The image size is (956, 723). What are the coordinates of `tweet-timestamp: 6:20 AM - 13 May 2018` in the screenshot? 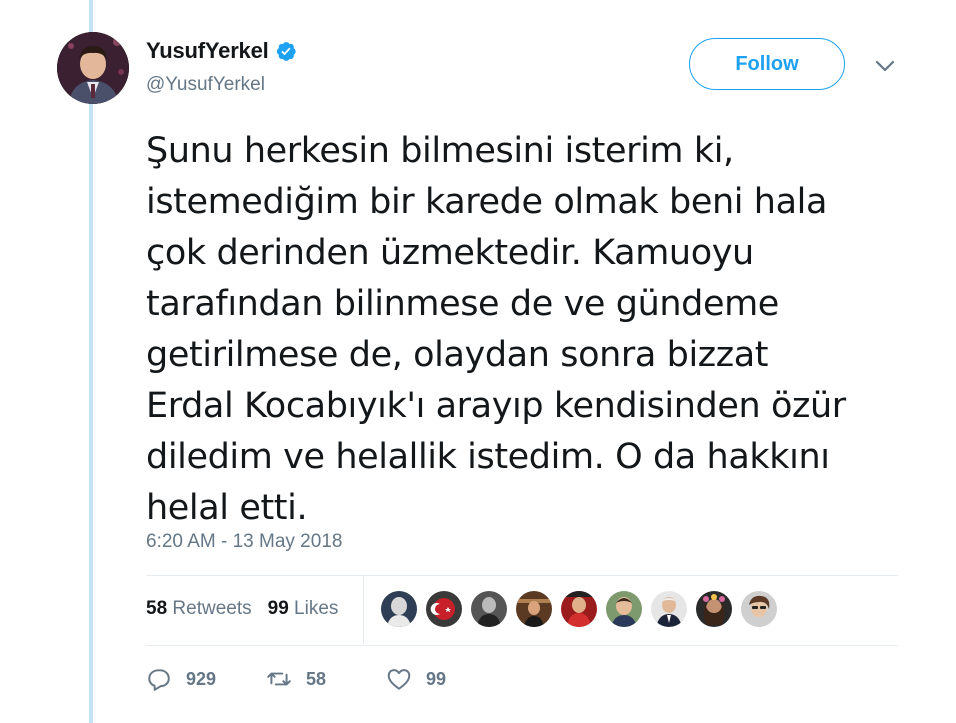 It's located at (244, 542).